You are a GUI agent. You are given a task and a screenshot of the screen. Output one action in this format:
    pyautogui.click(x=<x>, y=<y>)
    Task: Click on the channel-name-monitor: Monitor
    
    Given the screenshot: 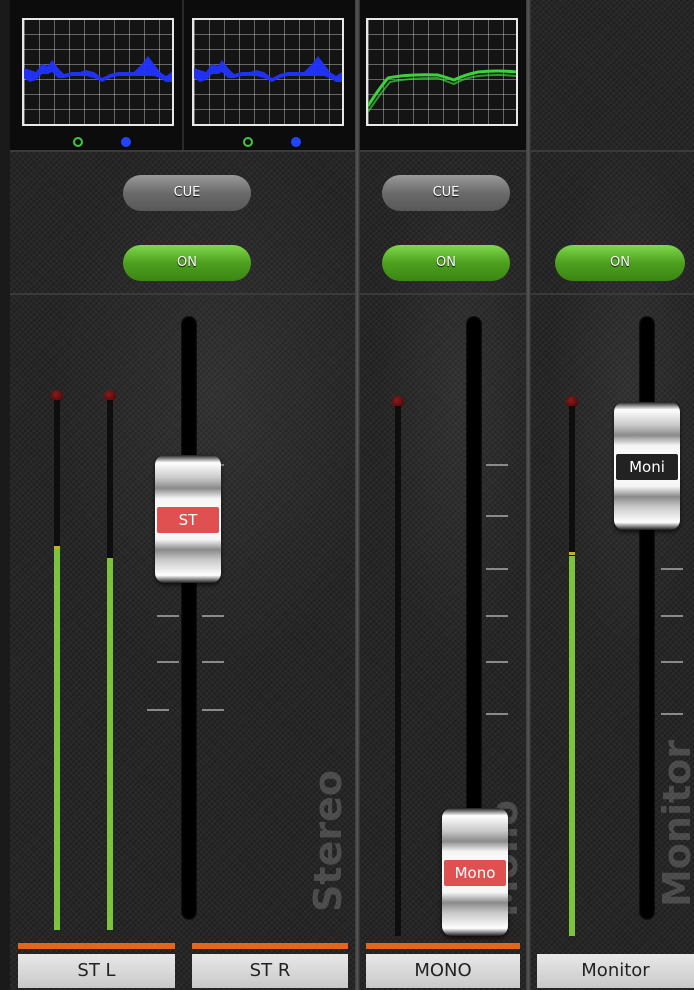 What is the action you would take?
    pyautogui.click(x=615, y=971)
    